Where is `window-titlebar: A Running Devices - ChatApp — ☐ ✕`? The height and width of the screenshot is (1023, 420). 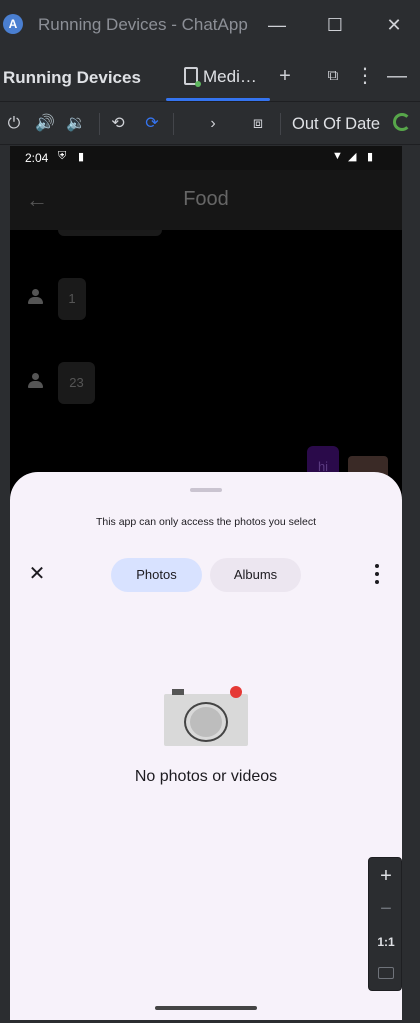
window-titlebar: A Running Devices - ChatApp — ☐ ✕ is located at coordinates (210, 25).